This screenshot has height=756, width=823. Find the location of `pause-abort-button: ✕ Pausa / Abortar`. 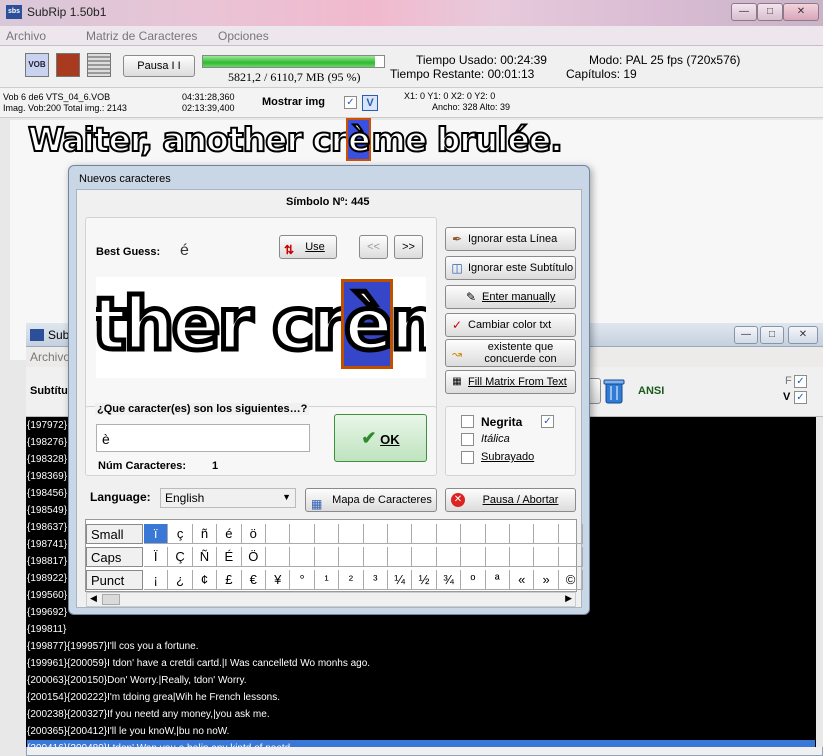

pause-abort-button: ✕ Pausa / Abortar is located at coordinates (510, 500).